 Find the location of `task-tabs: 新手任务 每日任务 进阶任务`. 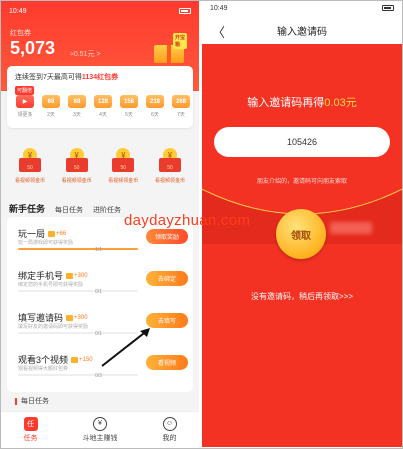

task-tabs: 新手任务 每日任务 进阶任务 is located at coordinates (65, 208).